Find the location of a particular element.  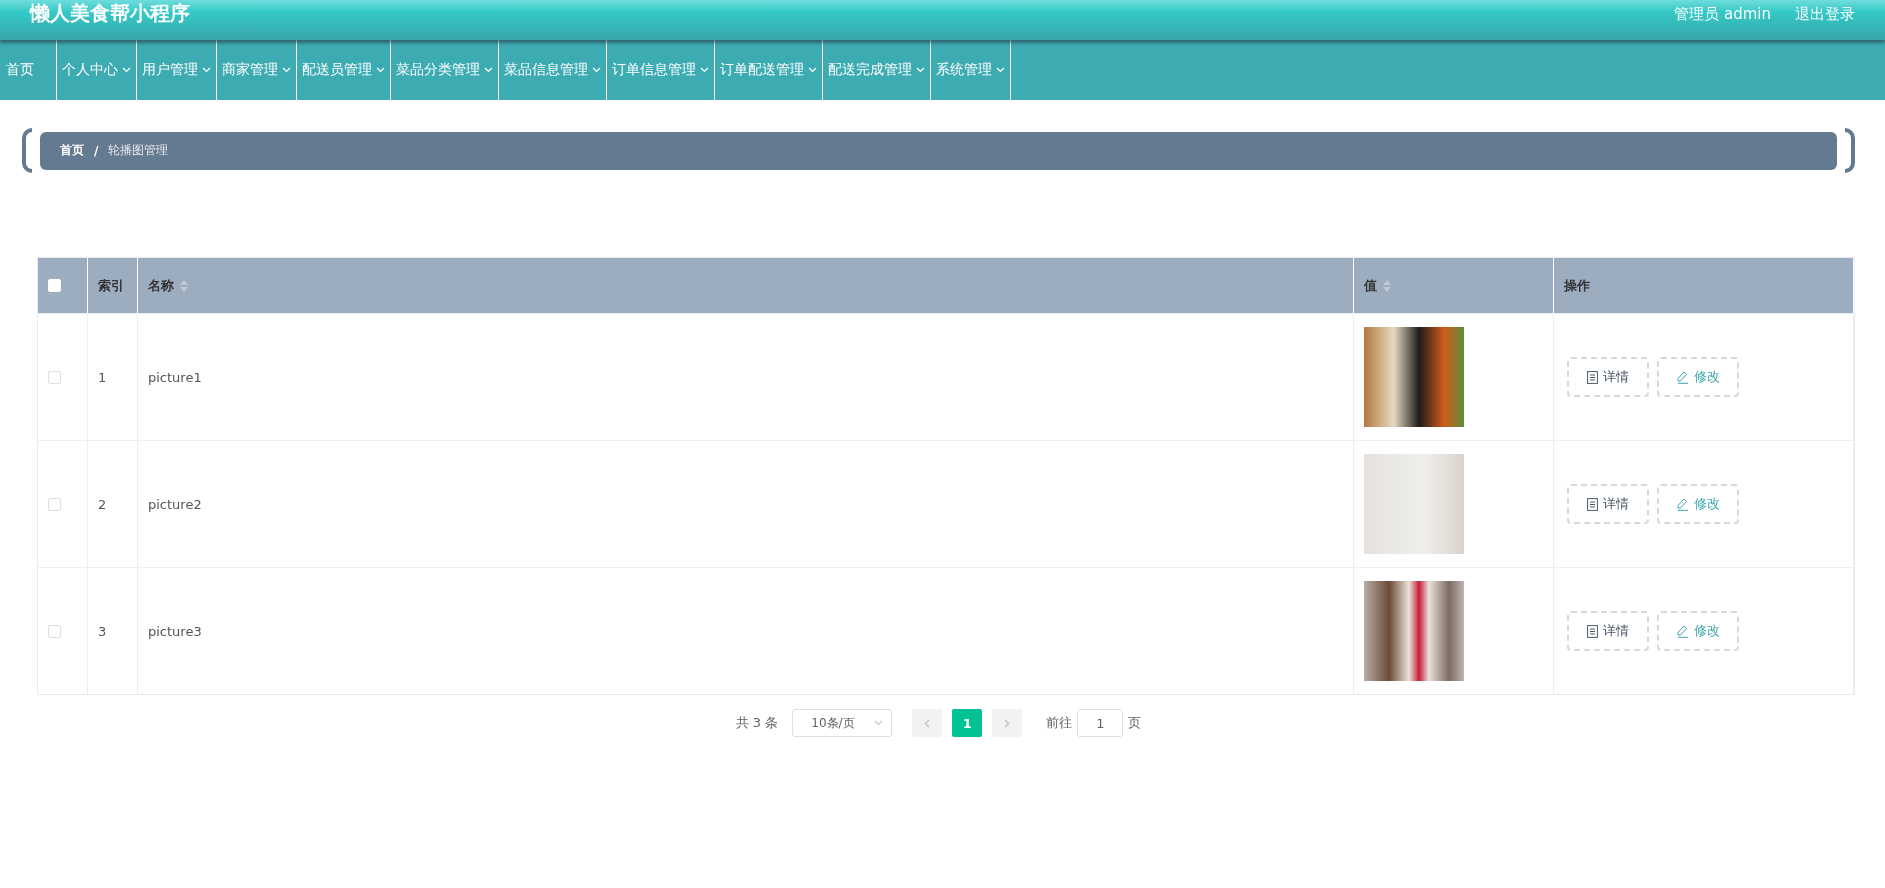

nav-label: 首页 is located at coordinates (20, 70).